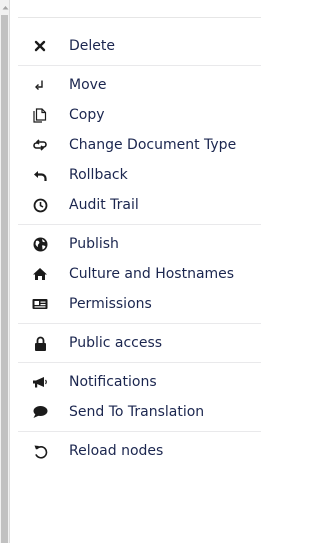  Describe the element at coordinates (40, 304) in the screenshot. I see `id-card-icon` at that location.